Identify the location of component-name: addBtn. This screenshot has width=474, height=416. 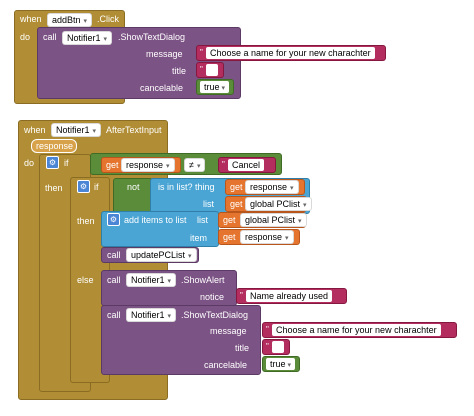
(66, 20).